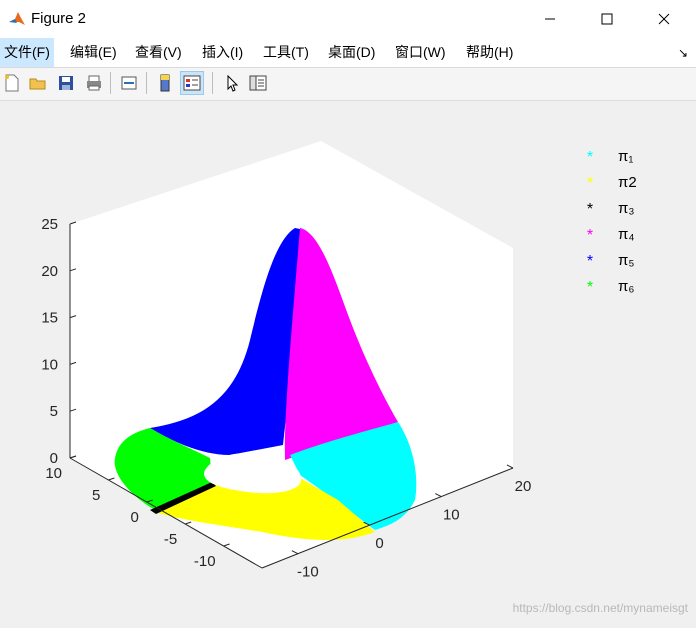 This screenshot has height=628, width=696. Describe the element at coordinates (49, 318) in the screenshot. I see `z-tick-label: 15` at that location.